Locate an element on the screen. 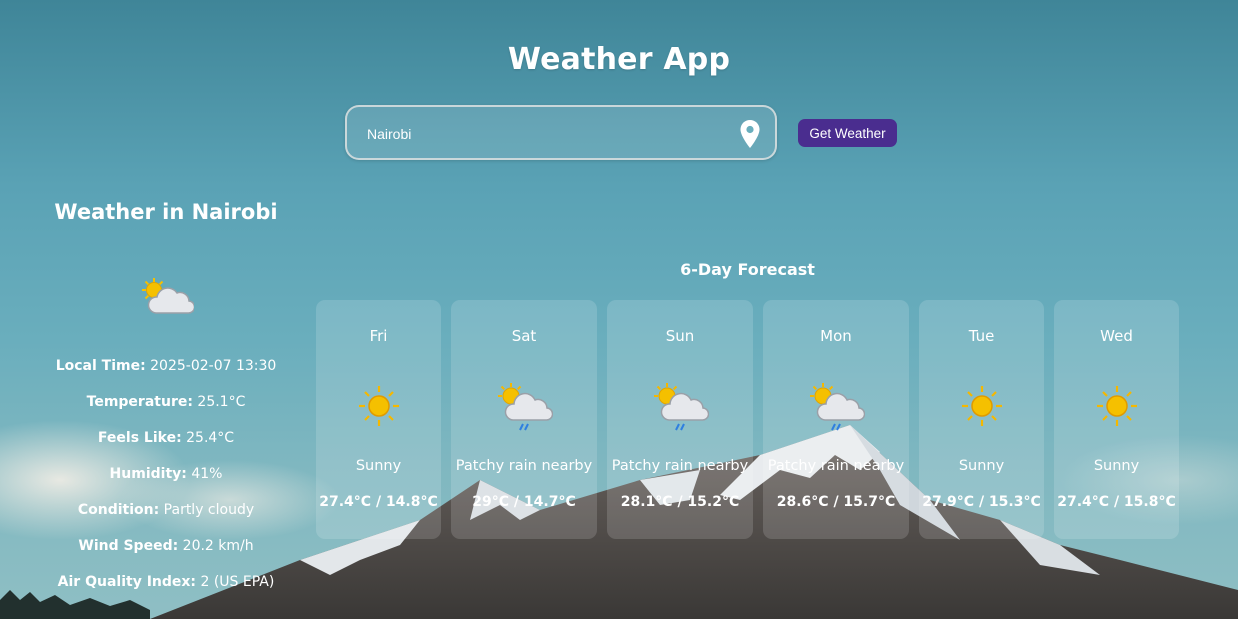 The height and width of the screenshot is (619, 1238). forecast-temps: 29°C / 14.7°C is located at coordinates (524, 502).